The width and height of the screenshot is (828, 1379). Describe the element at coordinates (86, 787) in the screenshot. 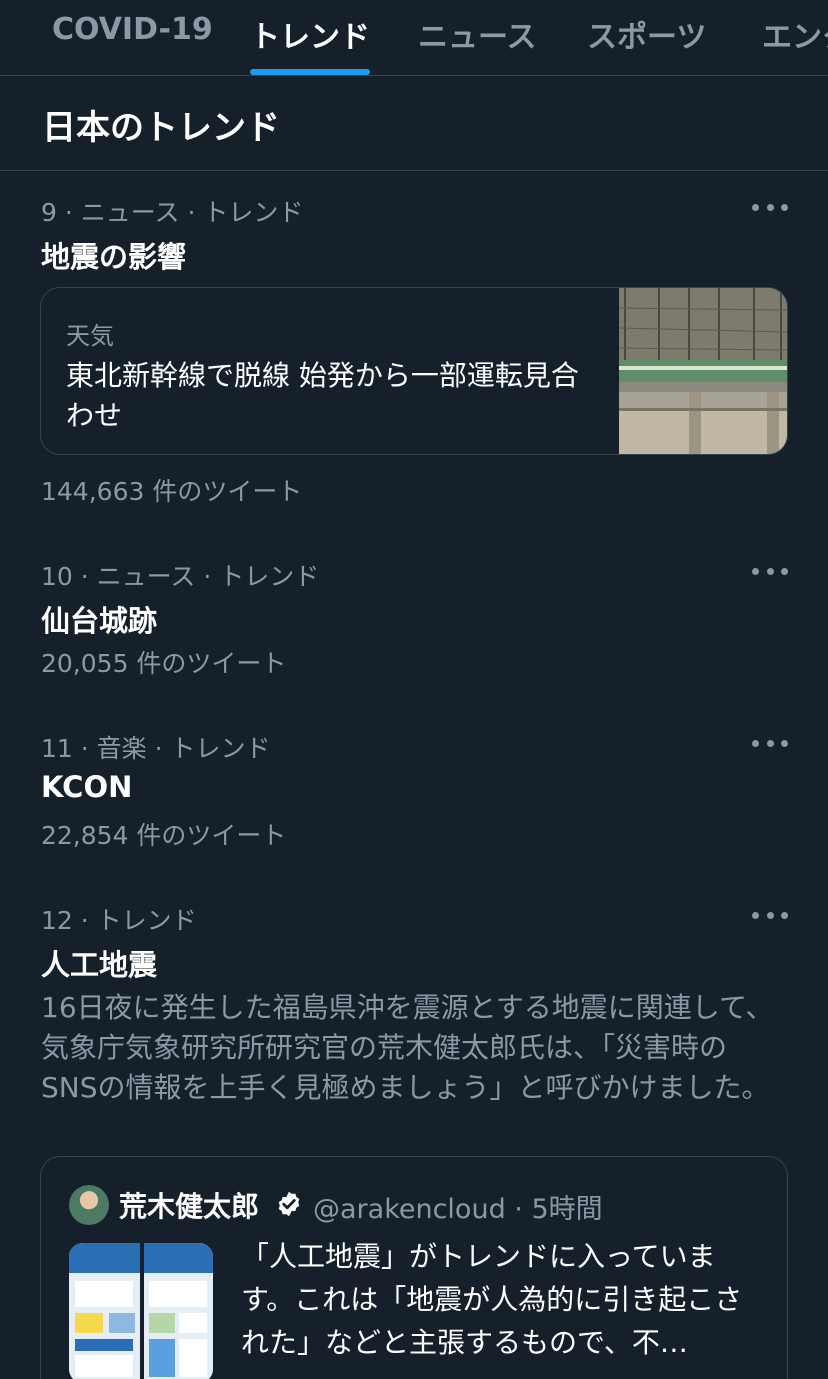

I see `trend-topic: KCON` at that location.